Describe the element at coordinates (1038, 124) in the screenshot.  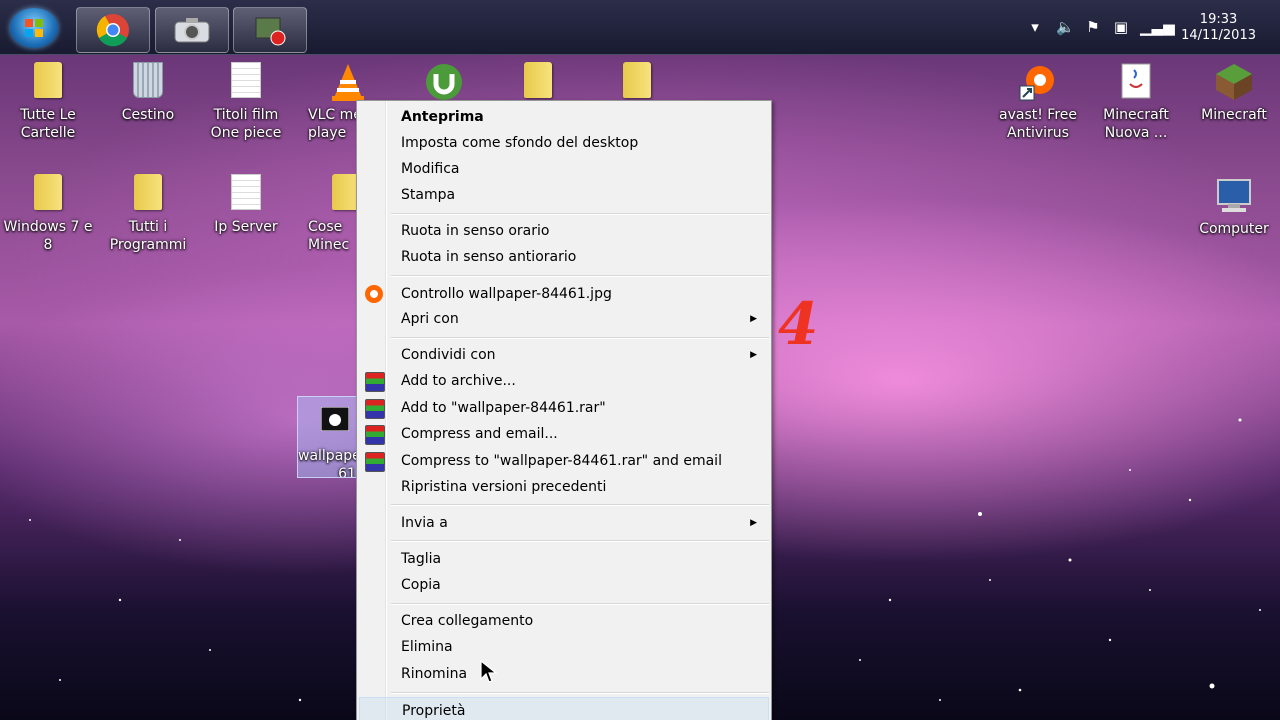
I see `desktop-icon-label: avast! Free Antivirus` at that location.